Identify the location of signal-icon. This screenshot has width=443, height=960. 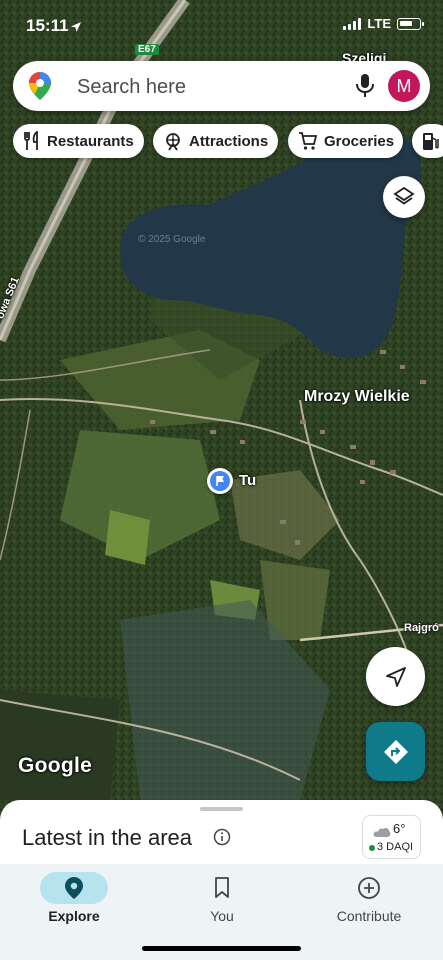
(352, 23).